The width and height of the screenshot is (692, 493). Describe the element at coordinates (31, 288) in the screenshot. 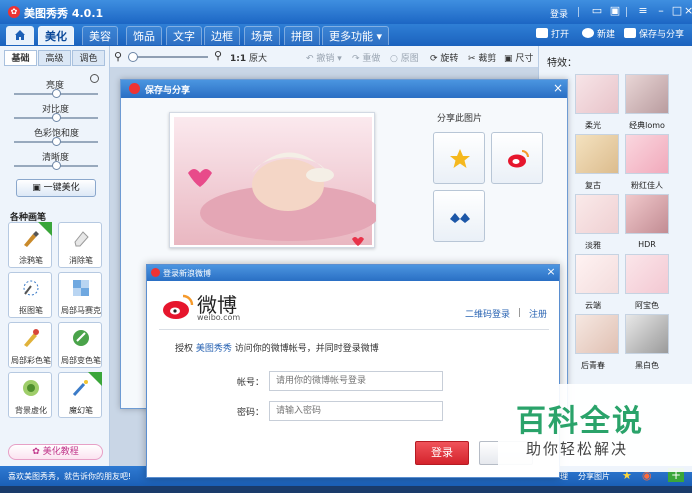

I see `cutout-icon` at that location.